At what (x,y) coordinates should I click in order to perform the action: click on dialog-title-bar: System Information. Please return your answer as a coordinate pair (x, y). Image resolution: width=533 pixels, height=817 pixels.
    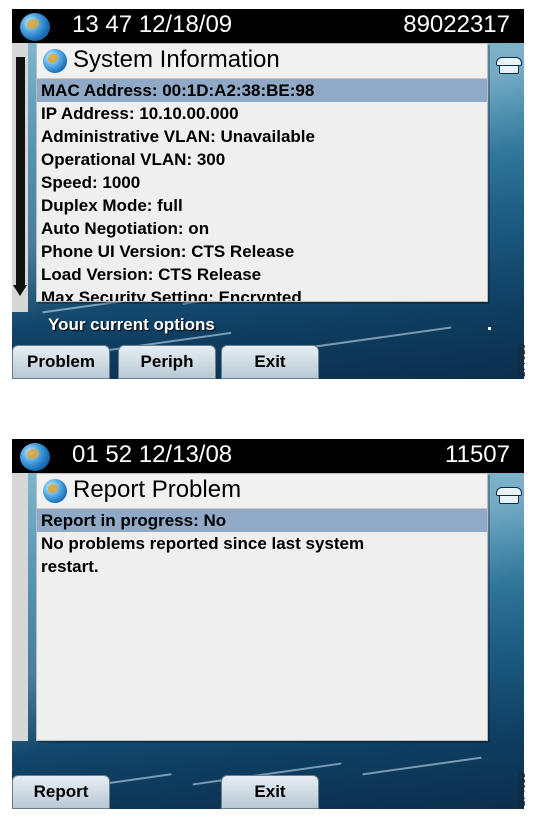
    Looking at the image, I should click on (262, 61).